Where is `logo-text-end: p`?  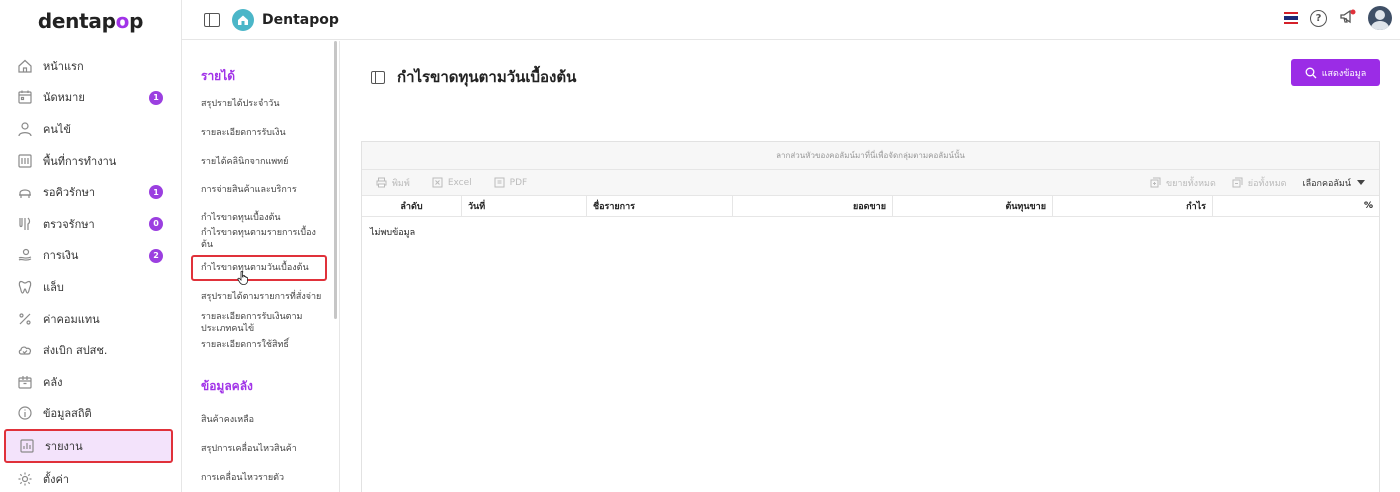 logo-text-end: p is located at coordinates (136, 21).